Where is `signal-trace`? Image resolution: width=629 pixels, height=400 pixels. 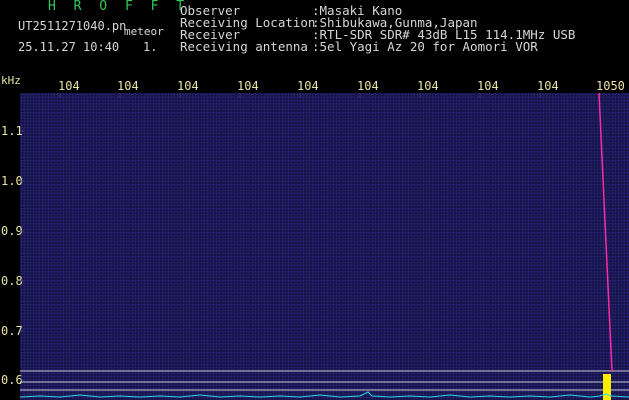 signal-trace is located at coordinates (605, 232).